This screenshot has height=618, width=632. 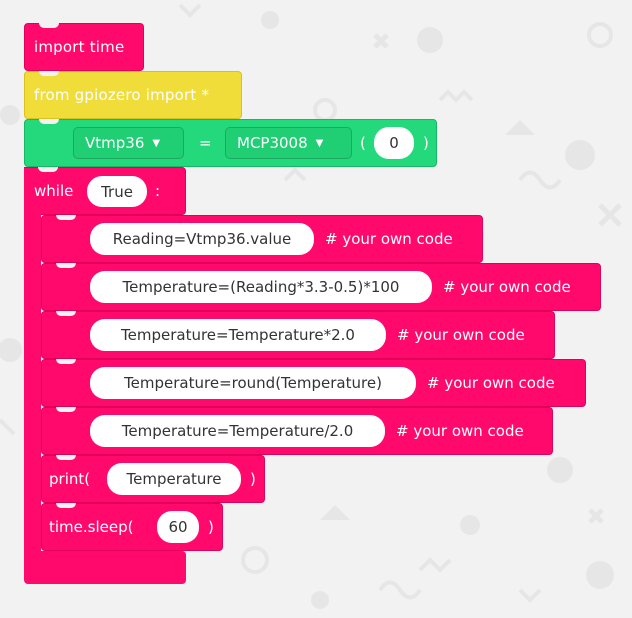 What do you see at coordinates (363, 143) in the screenshot?
I see `open-paren: (` at bounding box center [363, 143].